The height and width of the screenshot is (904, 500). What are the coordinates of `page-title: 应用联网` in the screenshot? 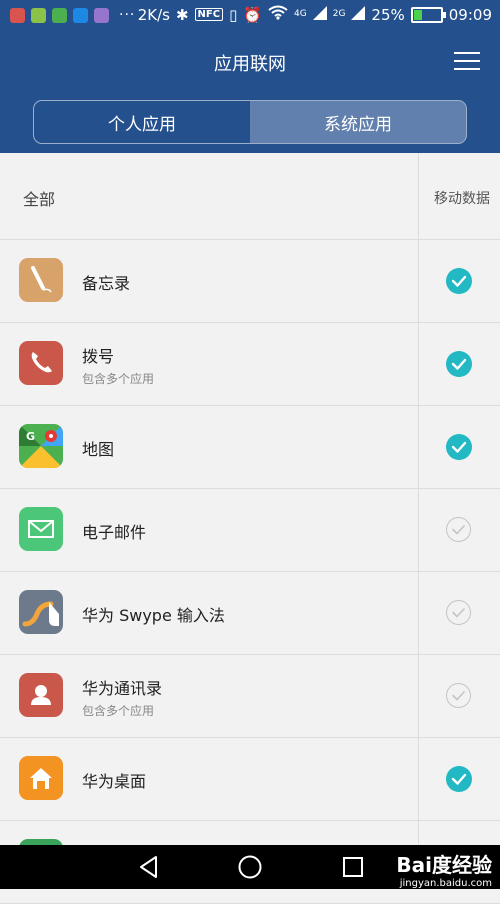 It's located at (250, 64).